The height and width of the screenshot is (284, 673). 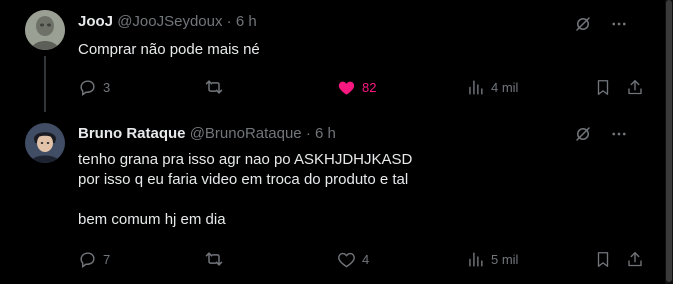 I want to click on like-button: 82, so click(x=356, y=87).